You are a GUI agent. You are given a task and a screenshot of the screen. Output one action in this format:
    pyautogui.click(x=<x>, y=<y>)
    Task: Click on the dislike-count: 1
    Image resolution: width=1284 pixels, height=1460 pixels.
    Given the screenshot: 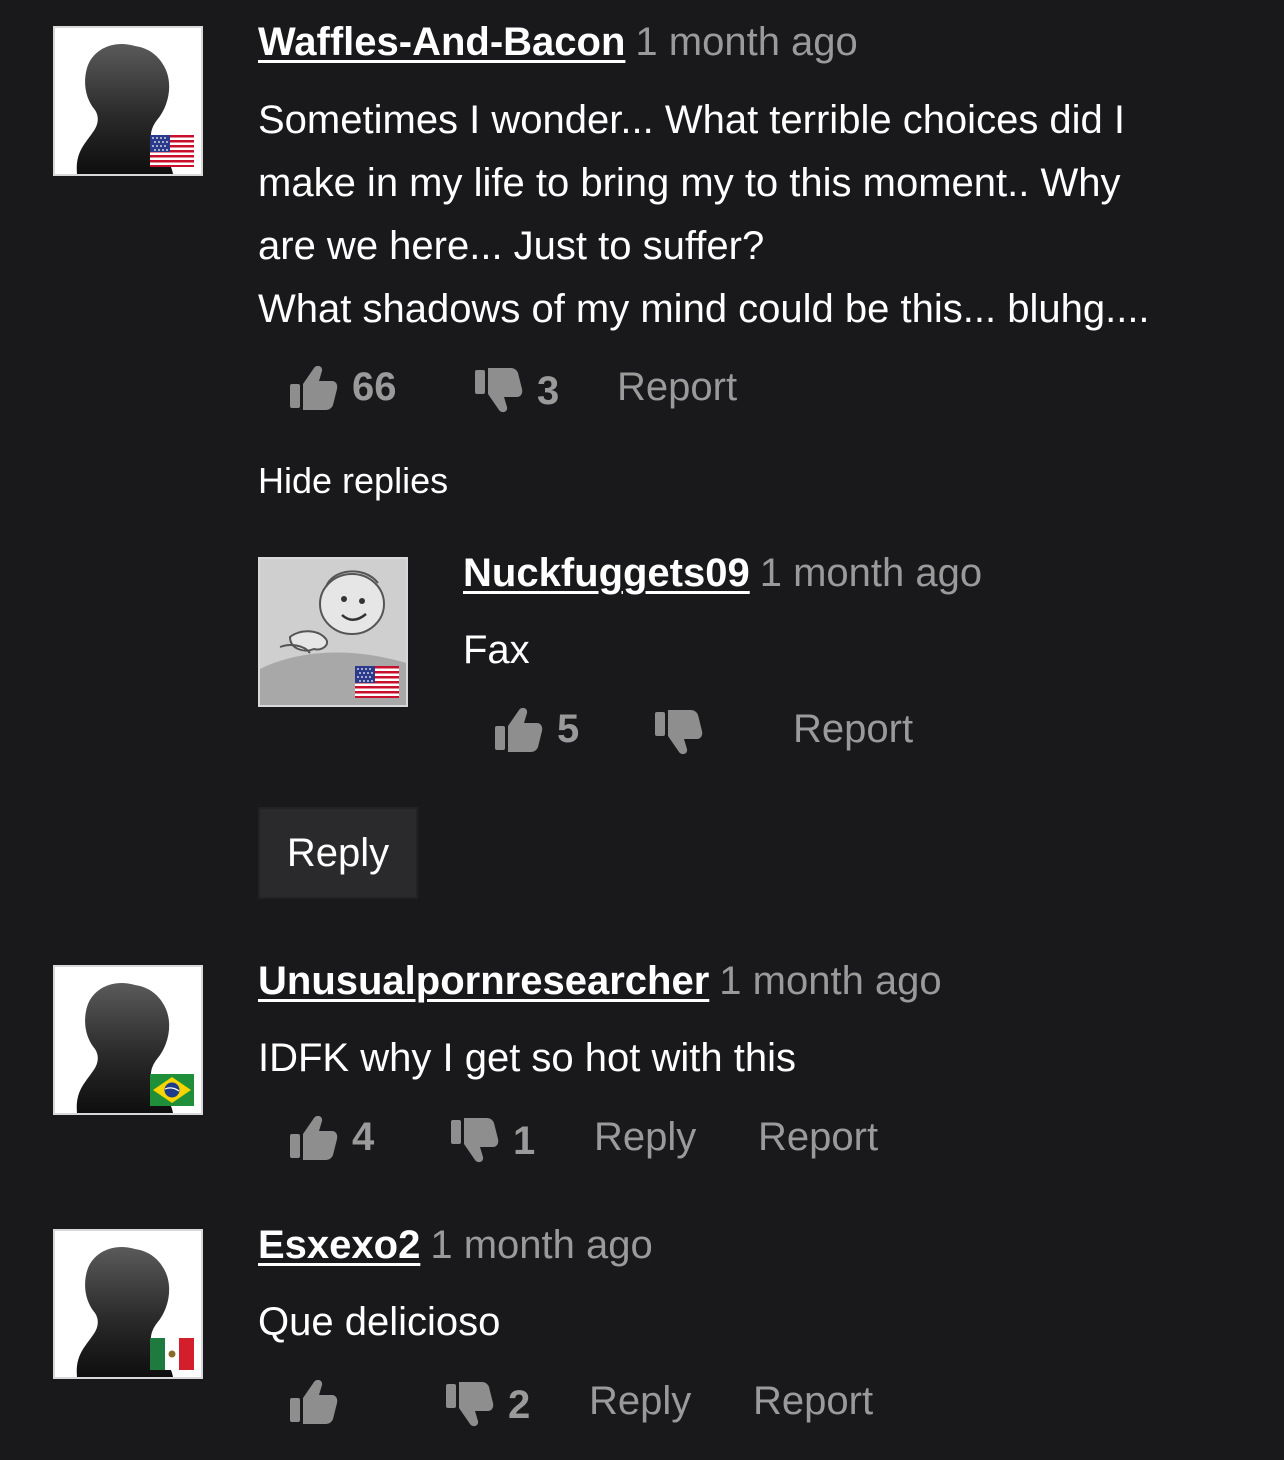 What is the action you would take?
    pyautogui.click(x=524, y=1140)
    